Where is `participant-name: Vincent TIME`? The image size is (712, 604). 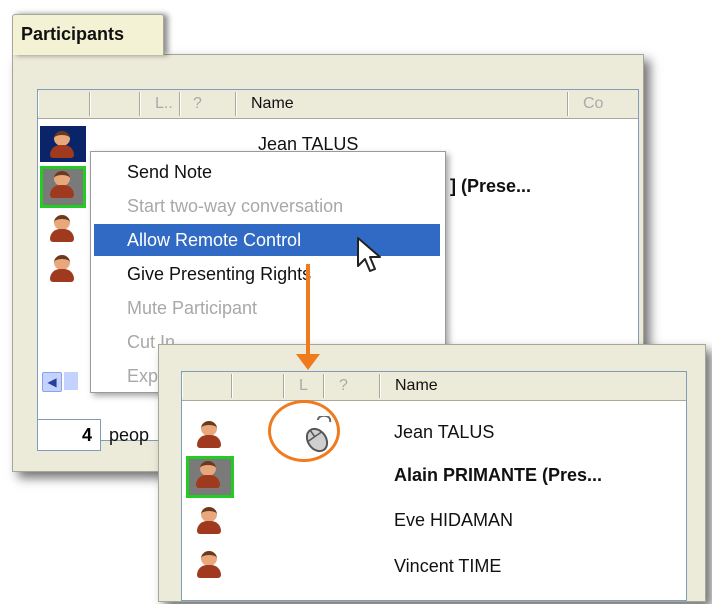 participant-name: Vincent TIME is located at coordinates (447, 566).